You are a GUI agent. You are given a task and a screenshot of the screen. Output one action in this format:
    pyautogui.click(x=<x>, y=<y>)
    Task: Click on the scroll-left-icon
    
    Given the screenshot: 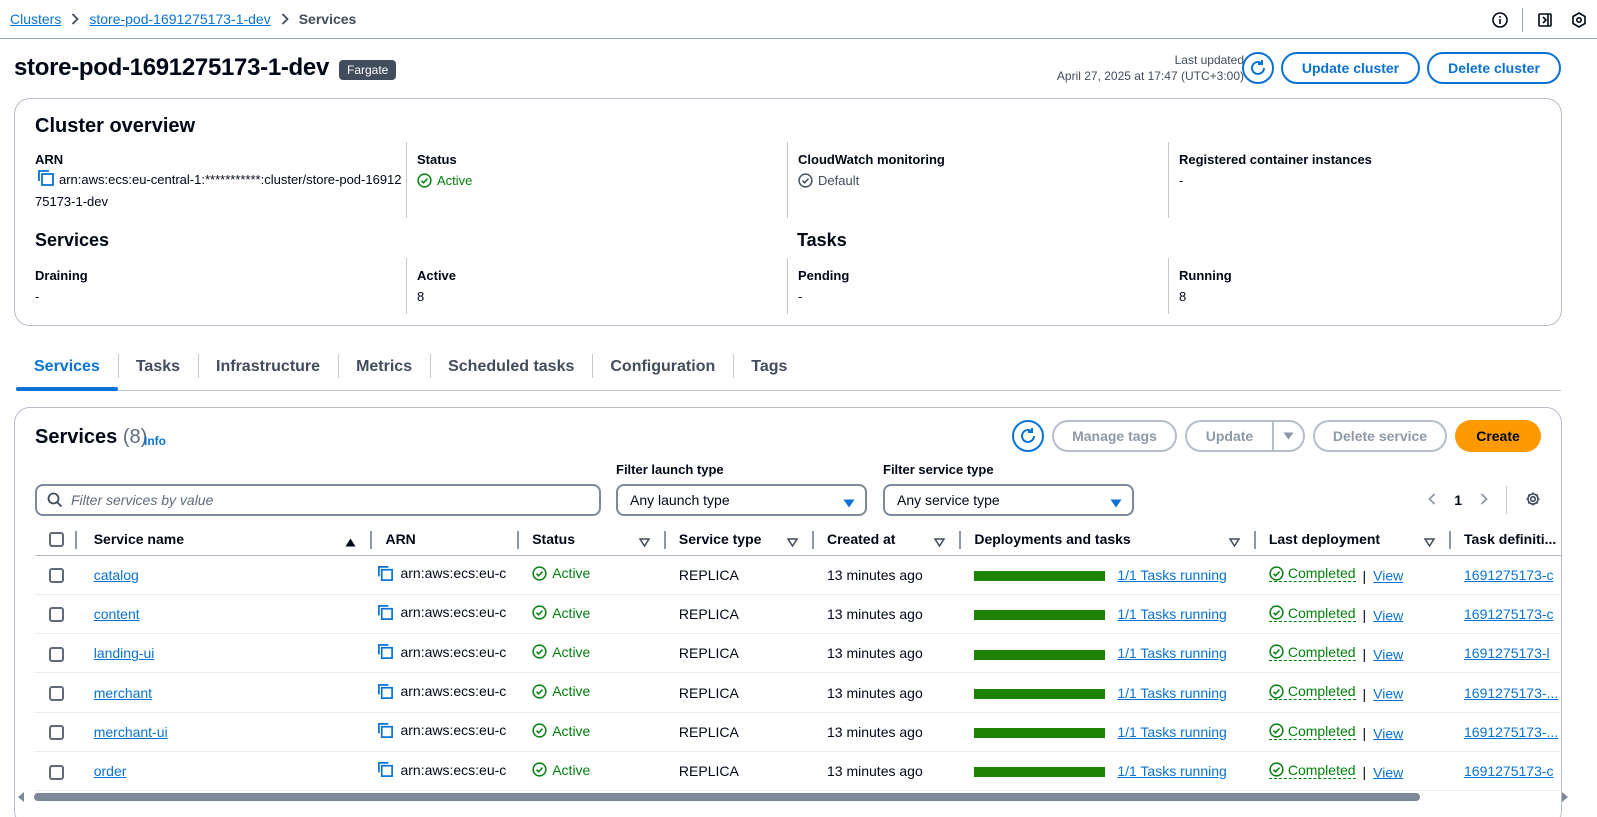 What is the action you would take?
    pyautogui.click(x=22, y=797)
    